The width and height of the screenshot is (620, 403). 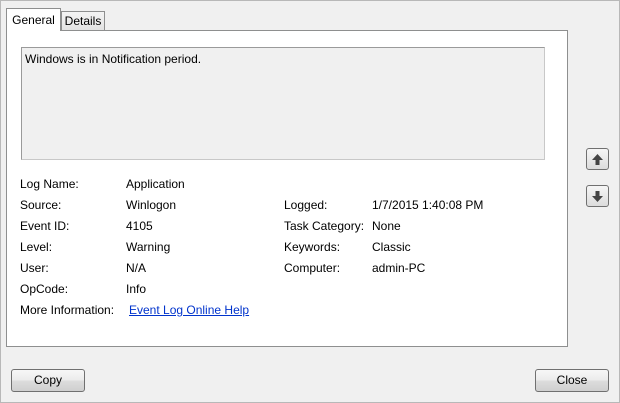 I want to click on level-value: Warning, so click(x=148, y=247).